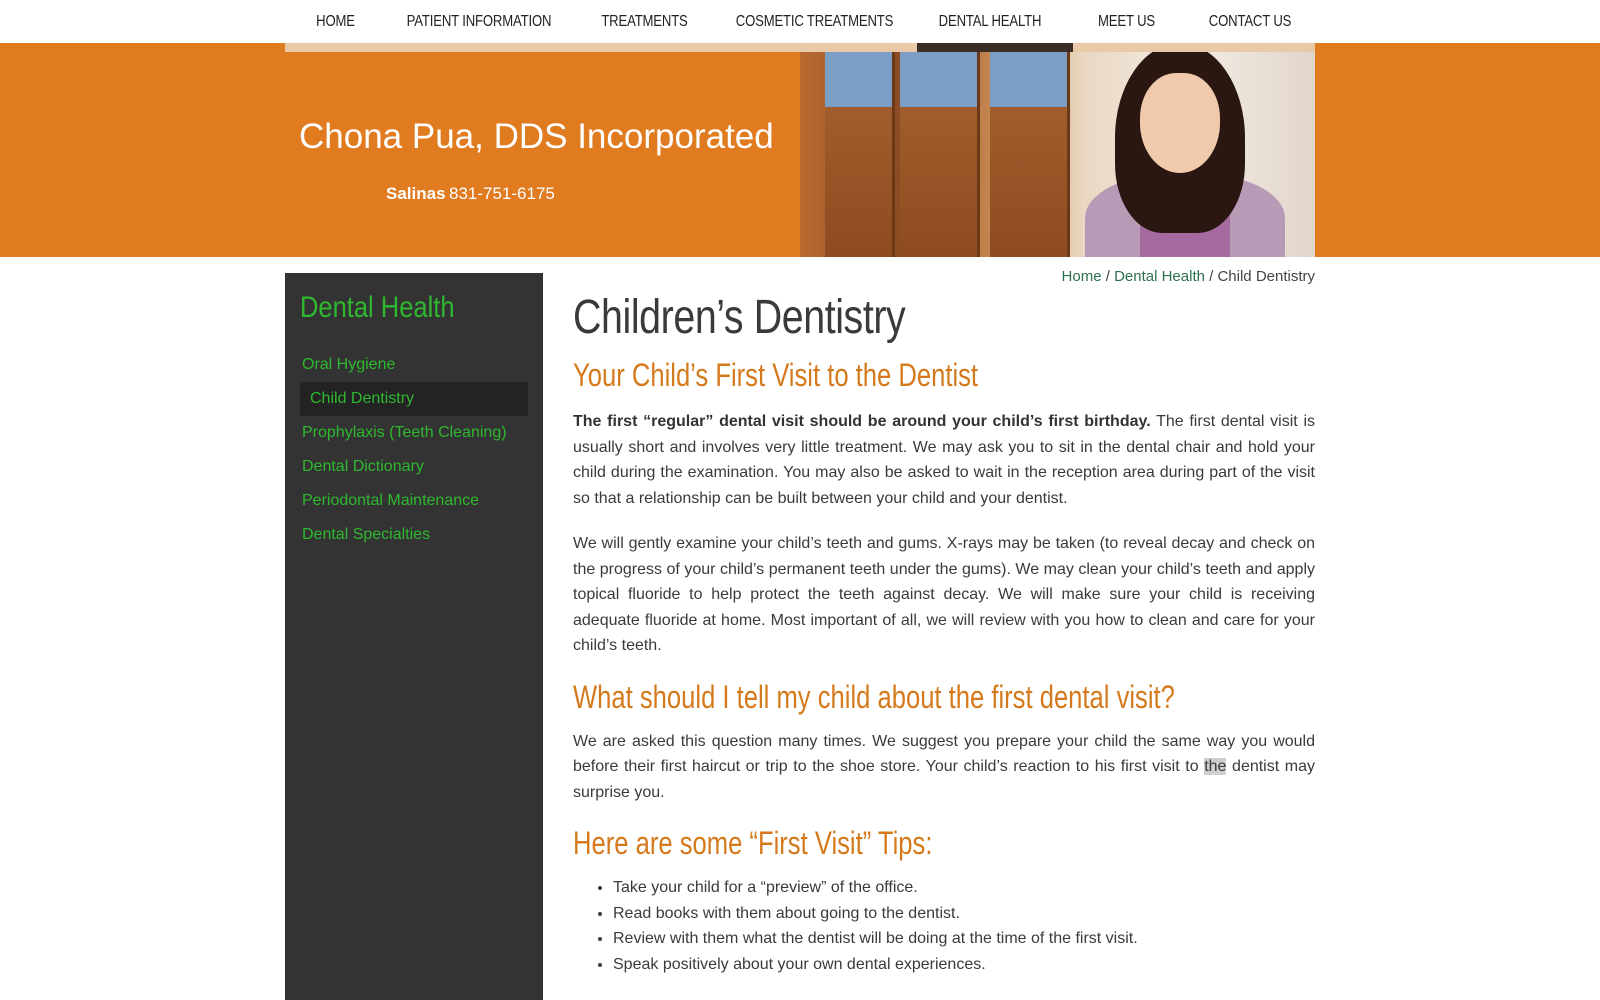 This screenshot has height=1000, width=1600. Describe the element at coordinates (995, 47) in the screenshot. I see `nav-active-indicator` at that location.